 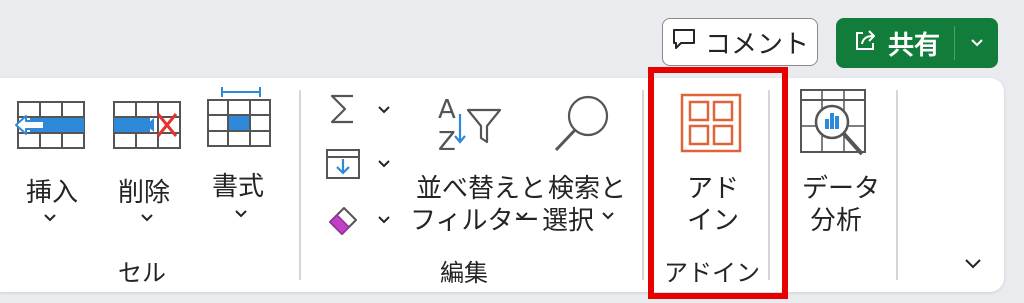 I want to click on share-icon, so click(x=865, y=43).